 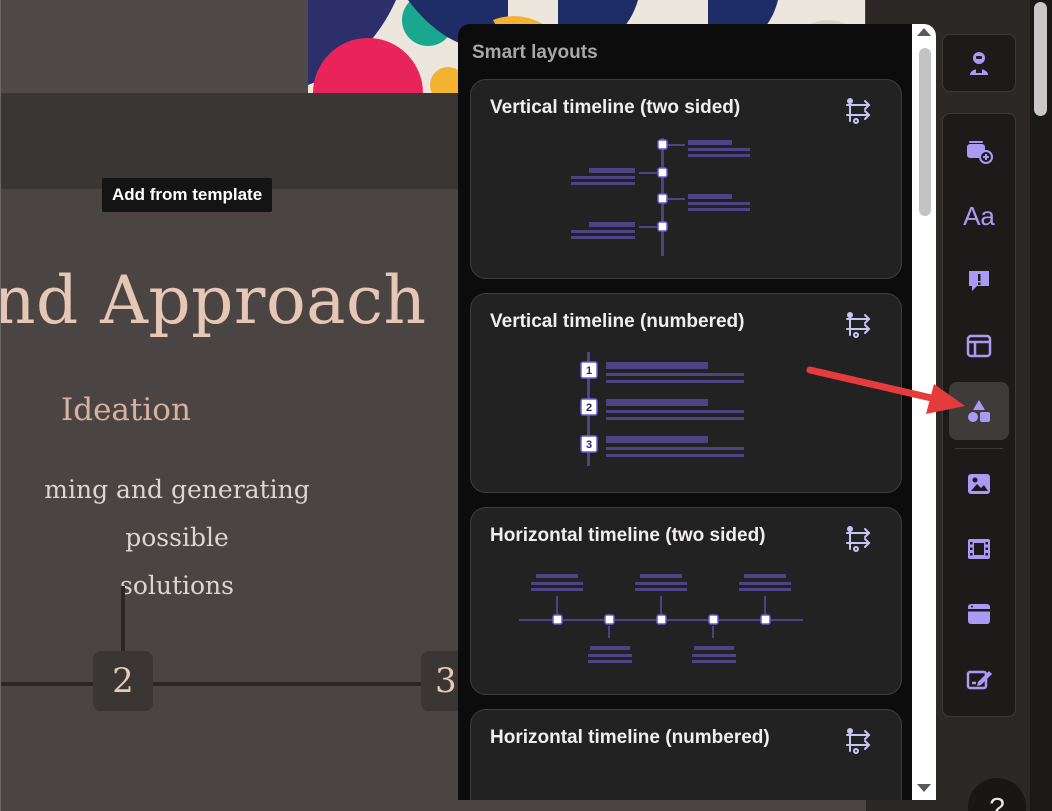 What do you see at coordinates (589, 371) in the screenshot?
I see `diagram-number: 1` at bounding box center [589, 371].